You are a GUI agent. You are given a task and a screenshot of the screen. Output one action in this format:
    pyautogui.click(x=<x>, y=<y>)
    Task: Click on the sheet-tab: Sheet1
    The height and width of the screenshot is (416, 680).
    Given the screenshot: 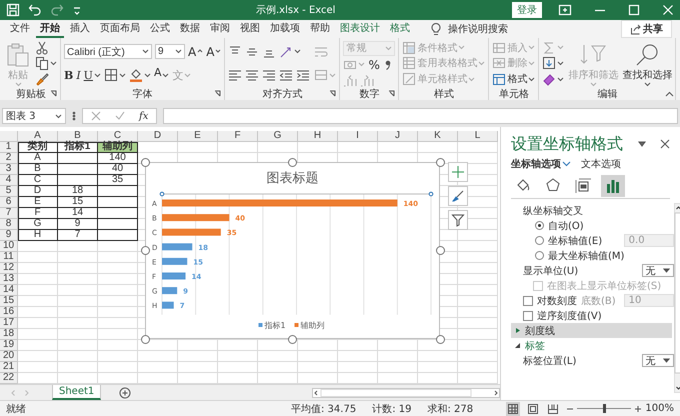 What is the action you would take?
    pyautogui.click(x=77, y=392)
    